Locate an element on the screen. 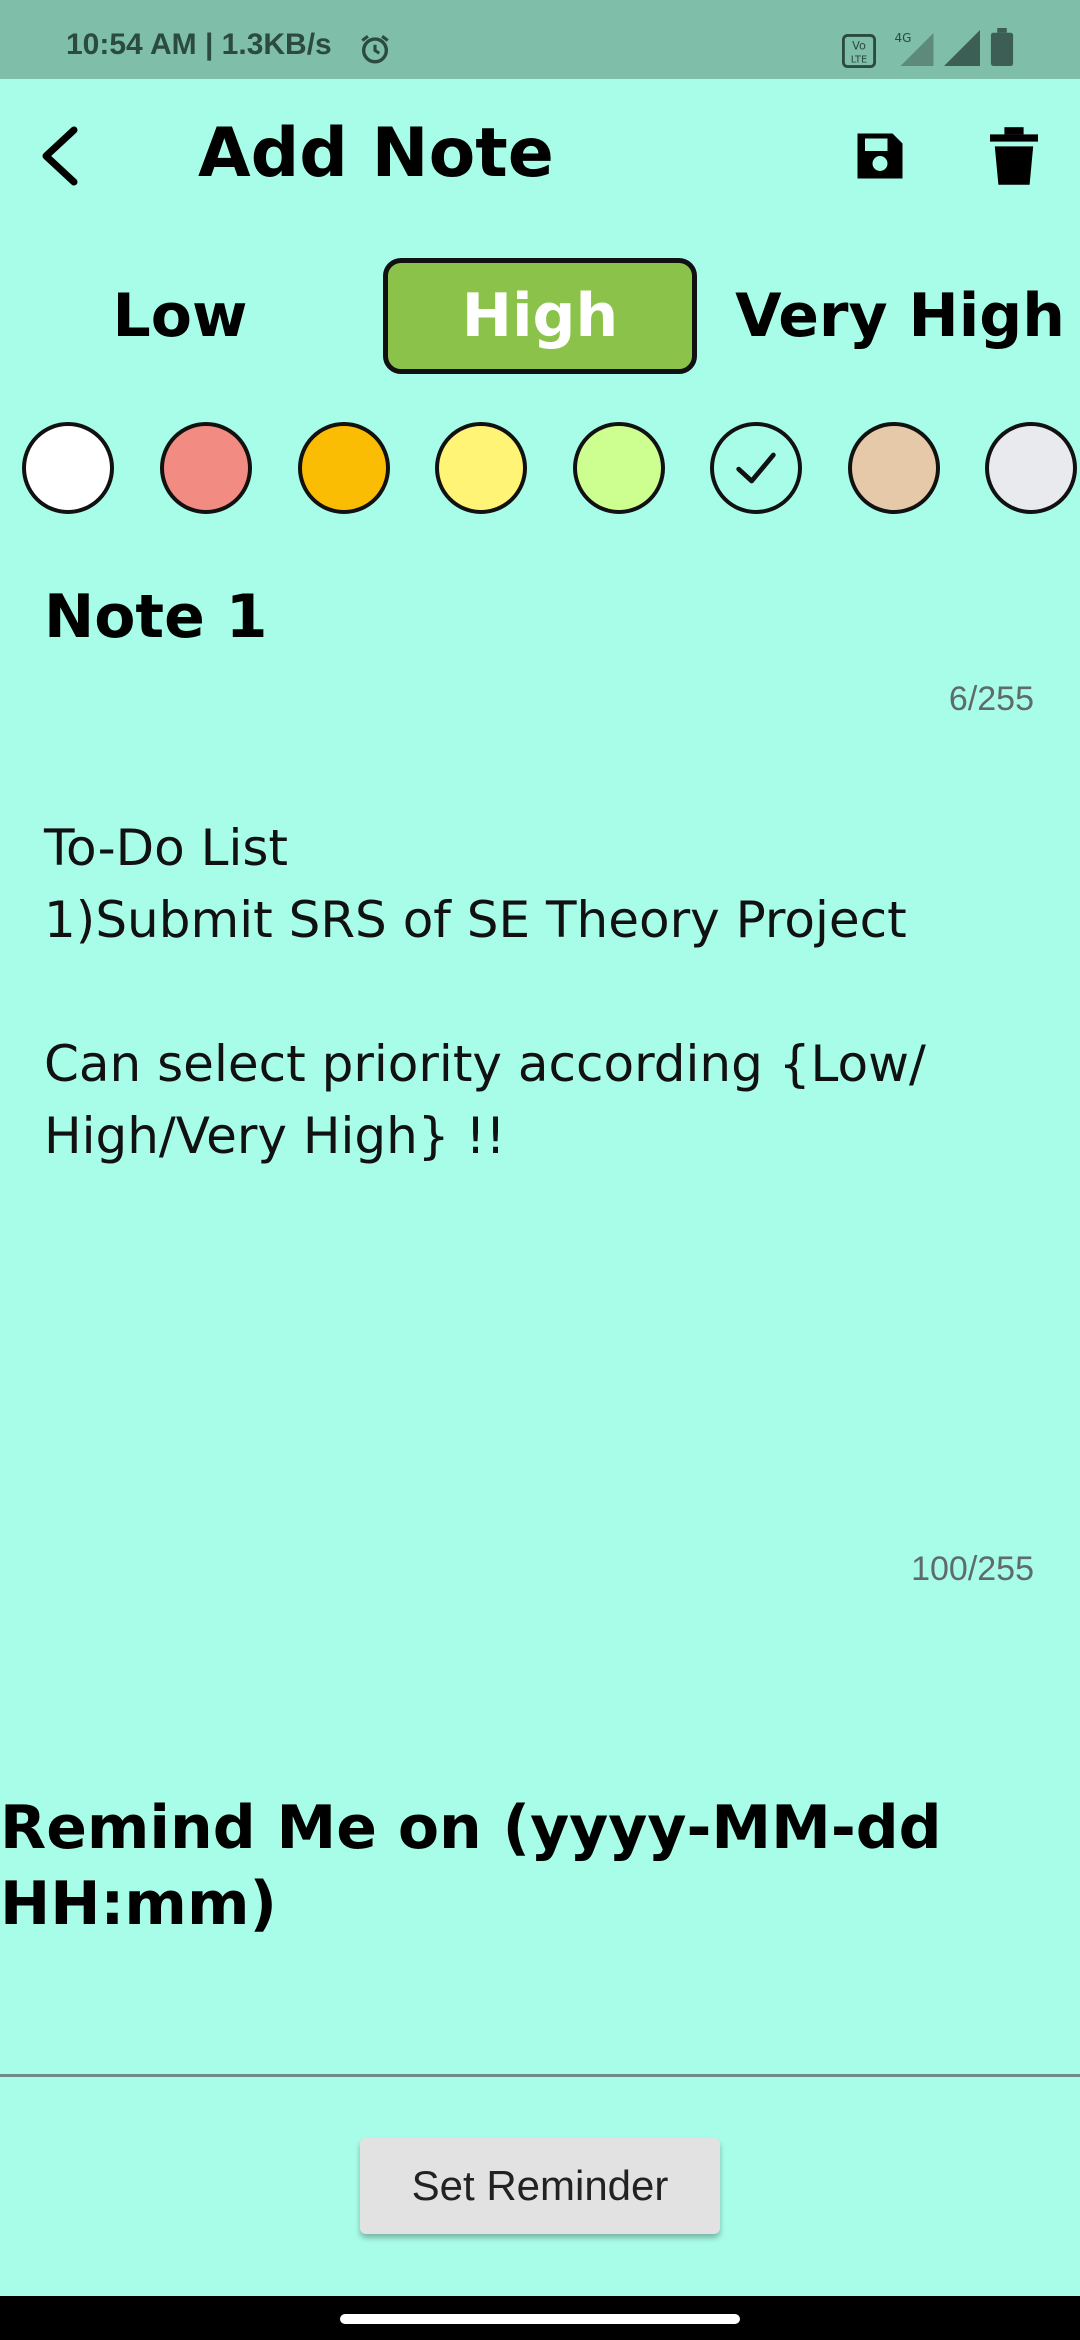  note-body-line: To-Do List is located at coordinates (166, 848).